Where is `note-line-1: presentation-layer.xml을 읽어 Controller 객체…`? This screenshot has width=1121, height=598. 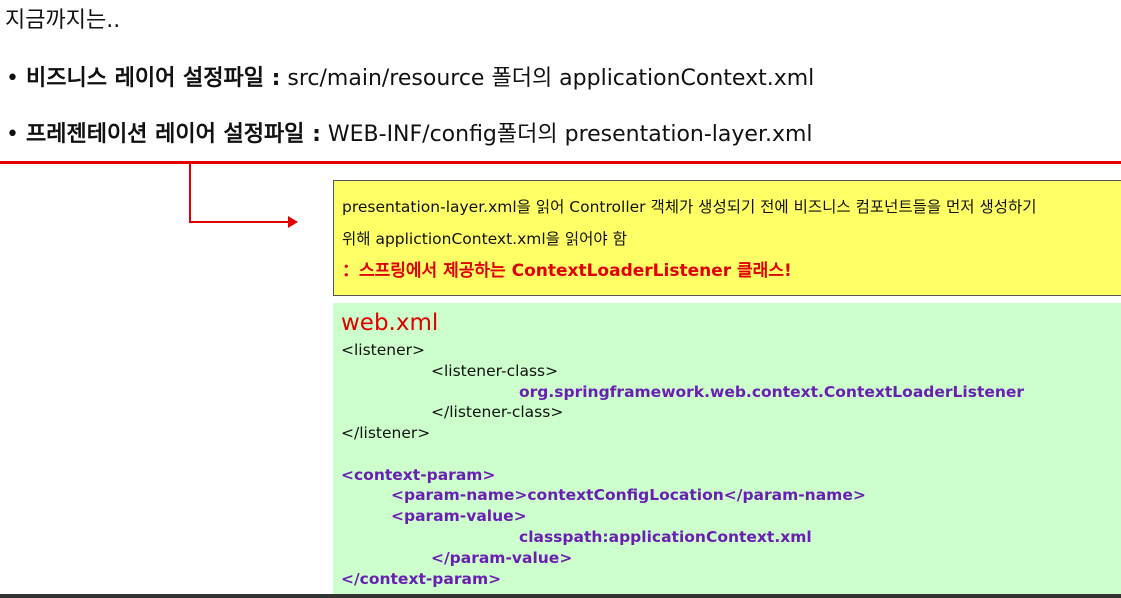
note-line-1: presentation-layer.xml을 읽어 Controller 객체… is located at coordinates (689, 207).